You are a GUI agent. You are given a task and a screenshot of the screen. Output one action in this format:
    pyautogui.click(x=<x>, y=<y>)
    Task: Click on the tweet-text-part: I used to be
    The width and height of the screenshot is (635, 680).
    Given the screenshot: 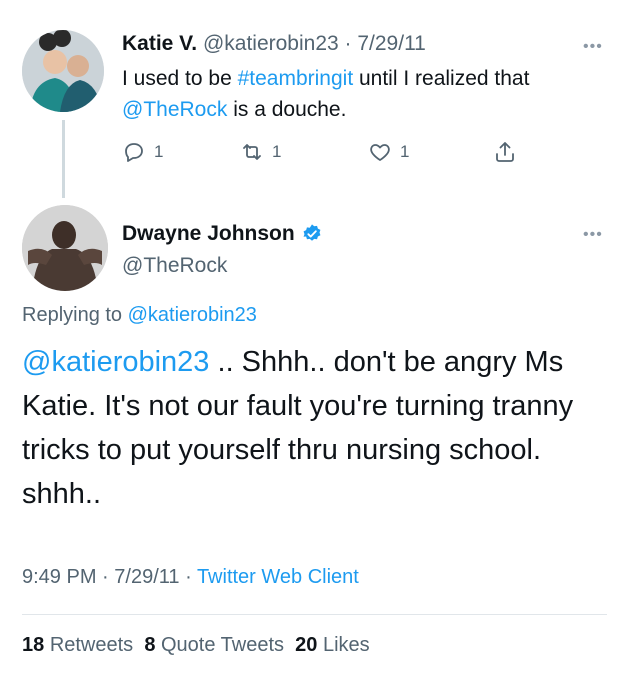 What is the action you would take?
    pyautogui.click(x=180, y=78)
    